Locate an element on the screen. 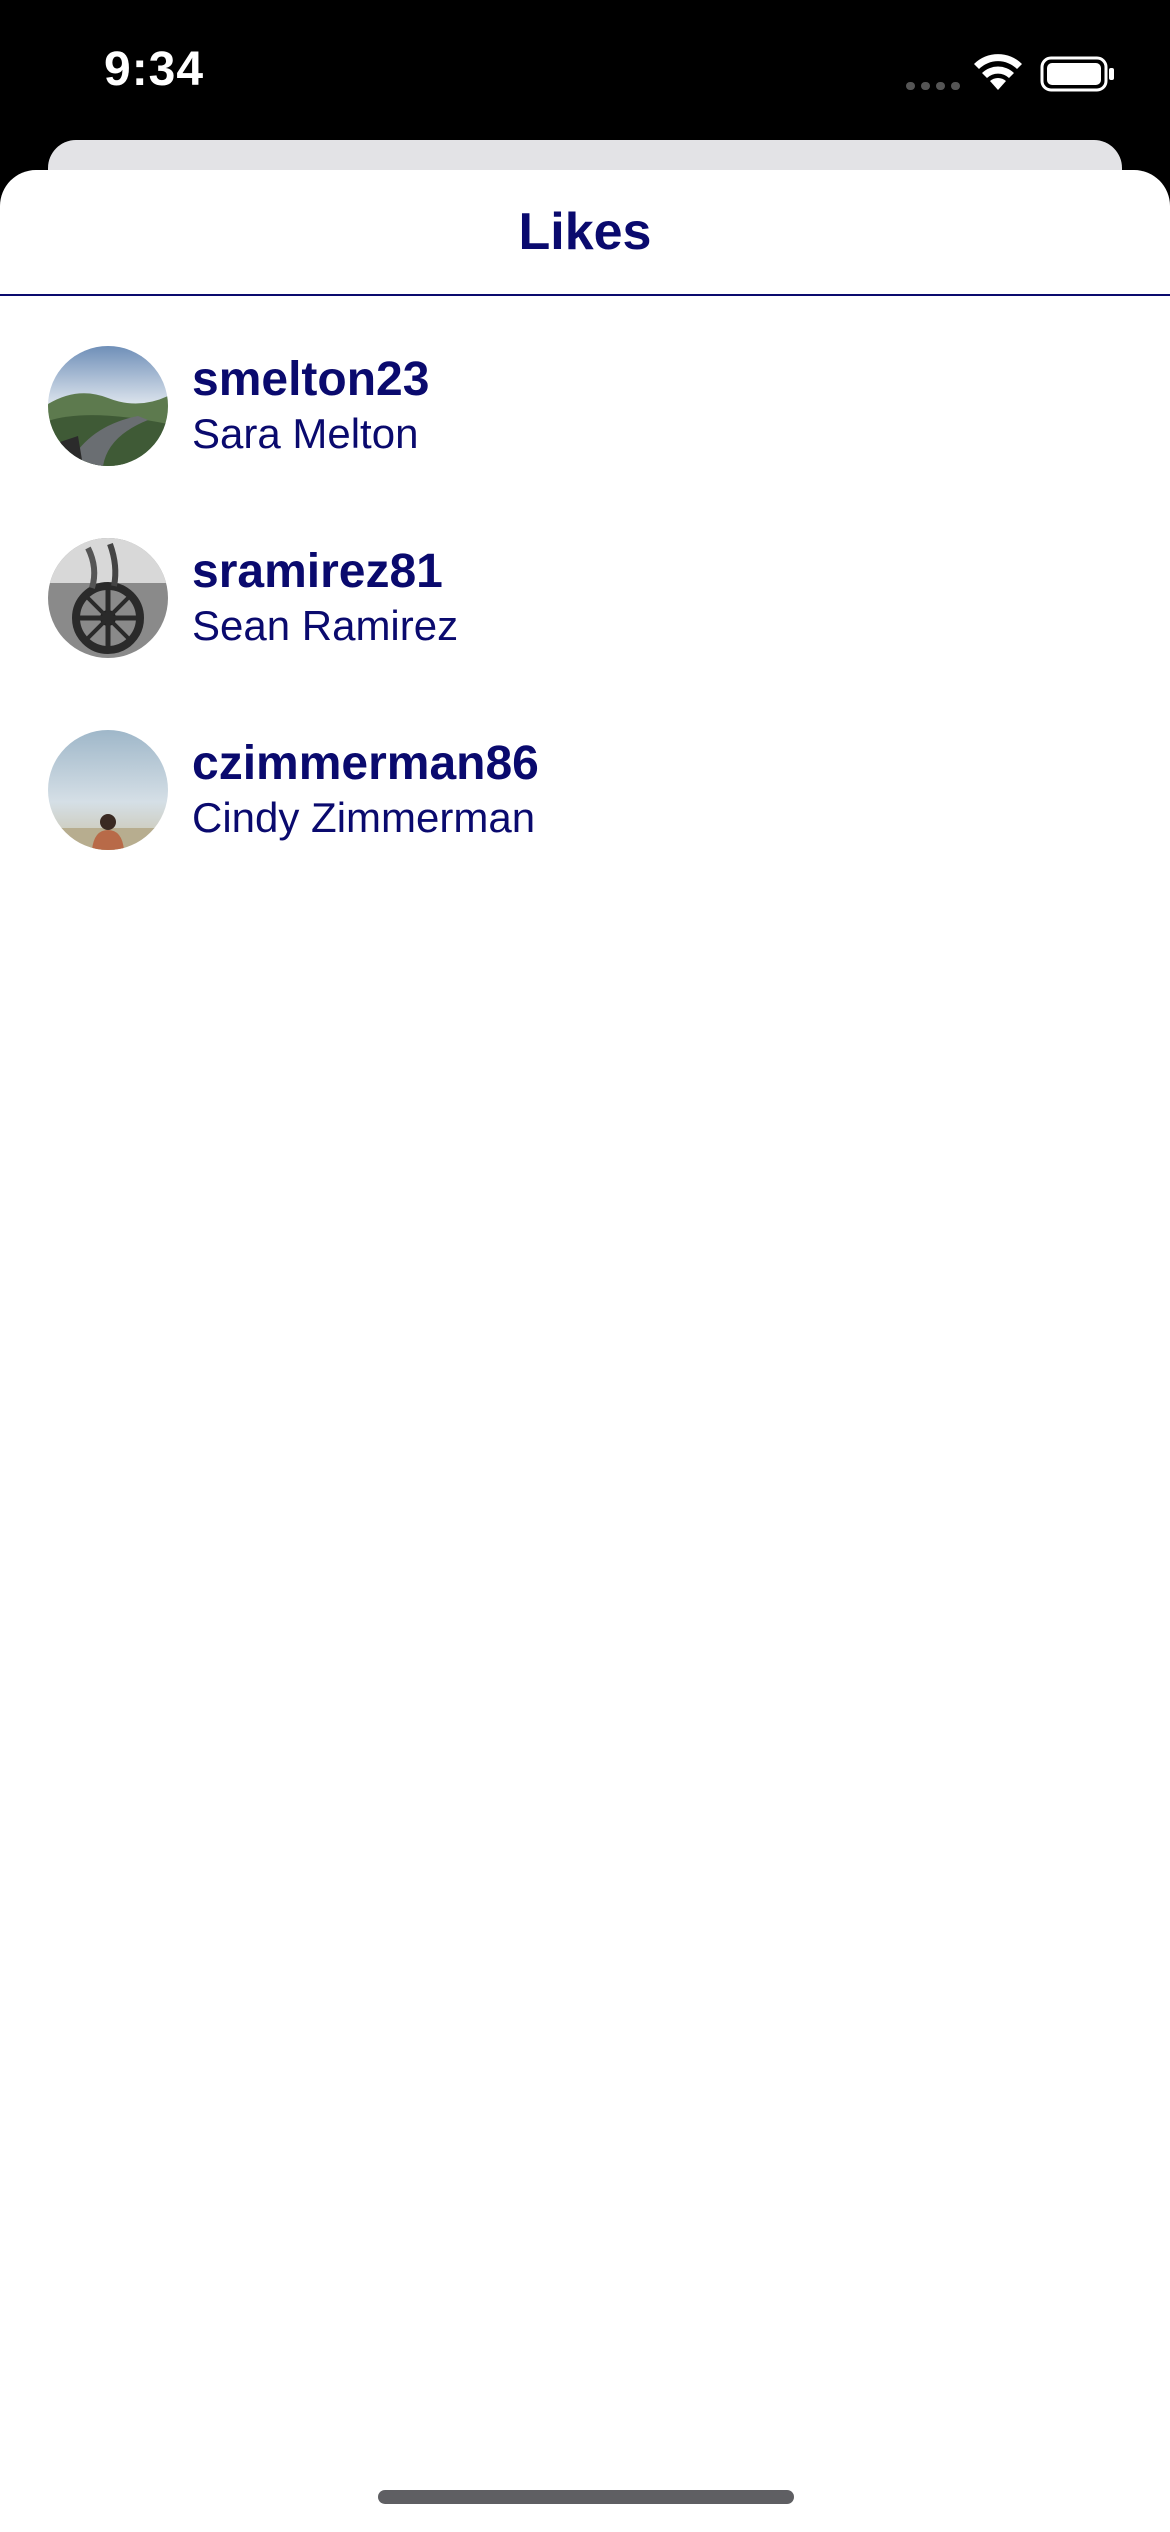  username: sramirez81 is located at coordinates (317, 571).